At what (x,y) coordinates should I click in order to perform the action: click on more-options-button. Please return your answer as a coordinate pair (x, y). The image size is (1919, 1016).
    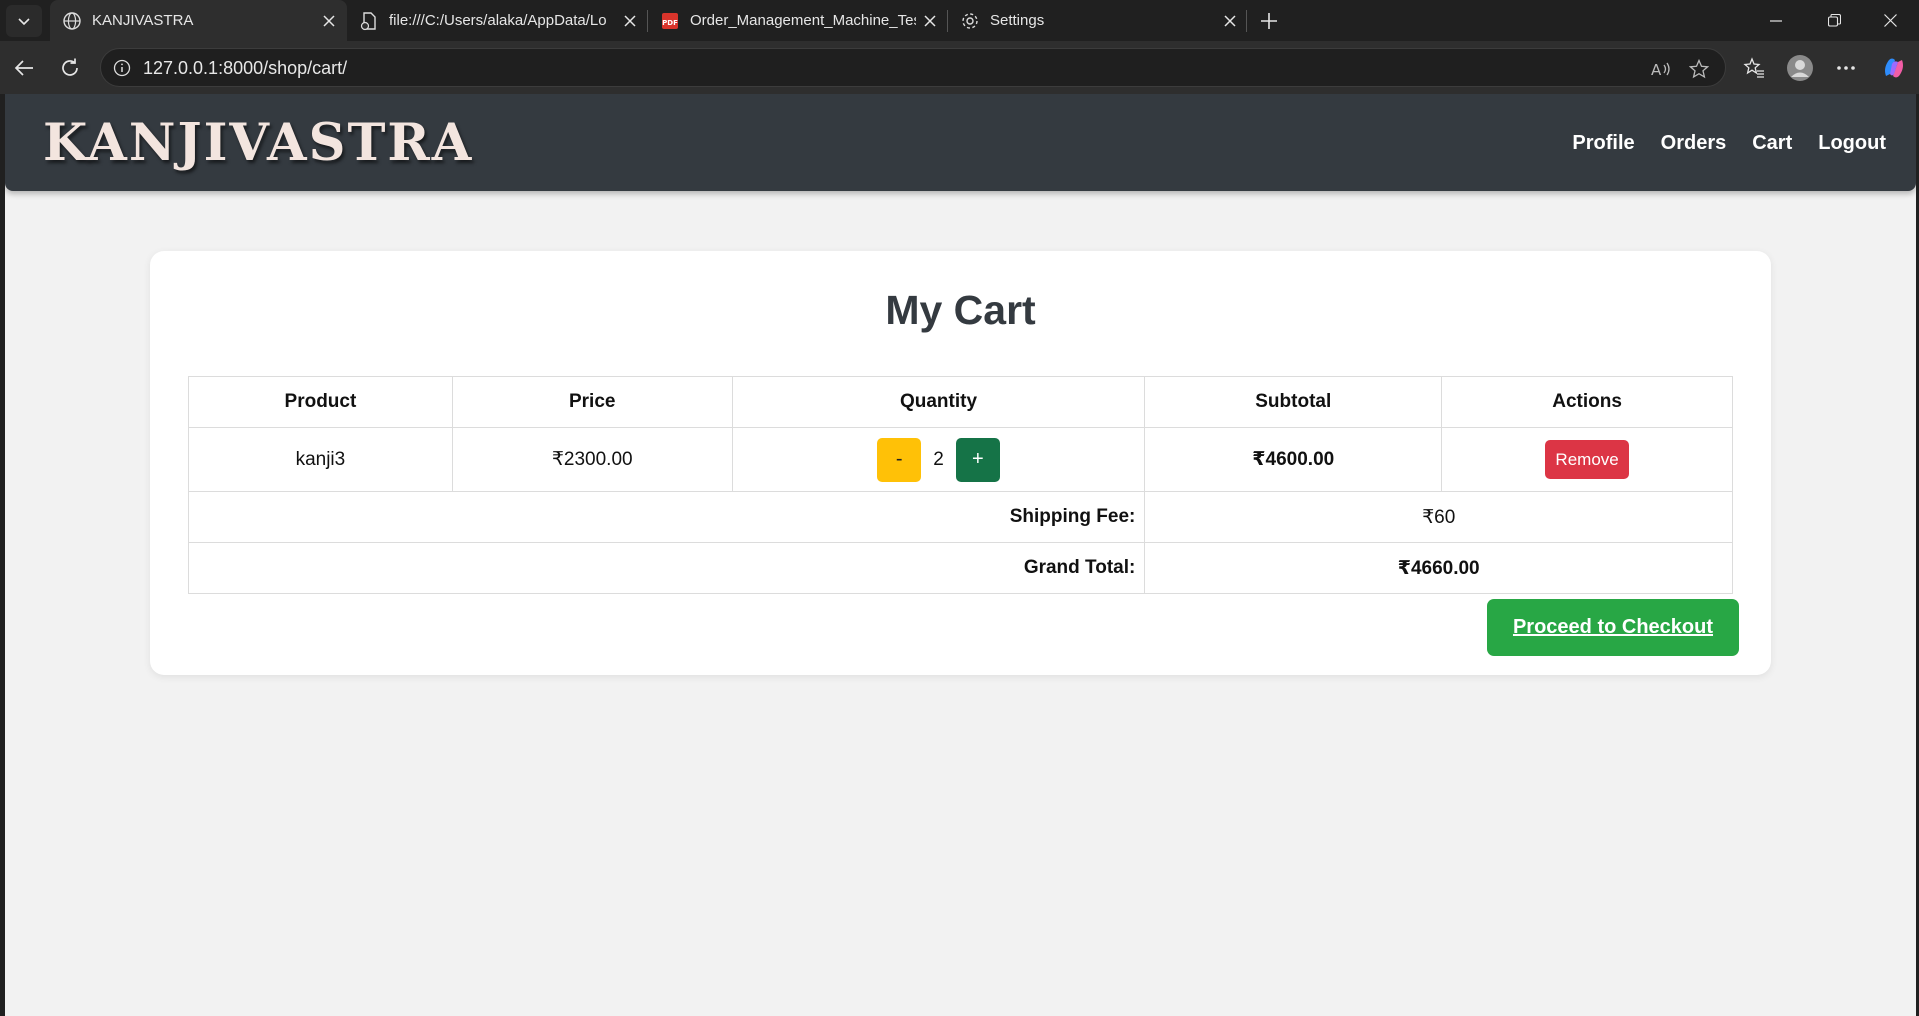
    Looking at the image, I should click on (1846, 68).